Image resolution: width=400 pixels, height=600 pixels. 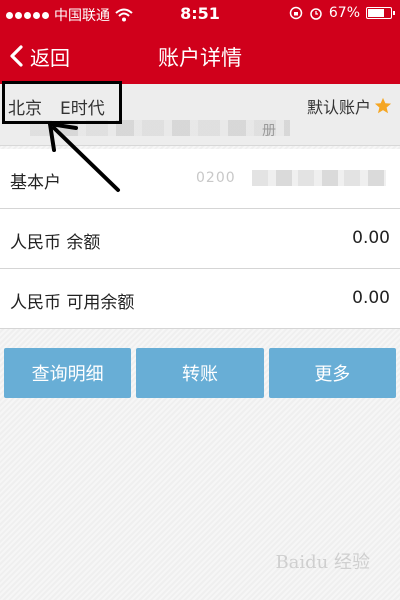 I want to click on account-number-value: 0200, so click(x=291, y=178).